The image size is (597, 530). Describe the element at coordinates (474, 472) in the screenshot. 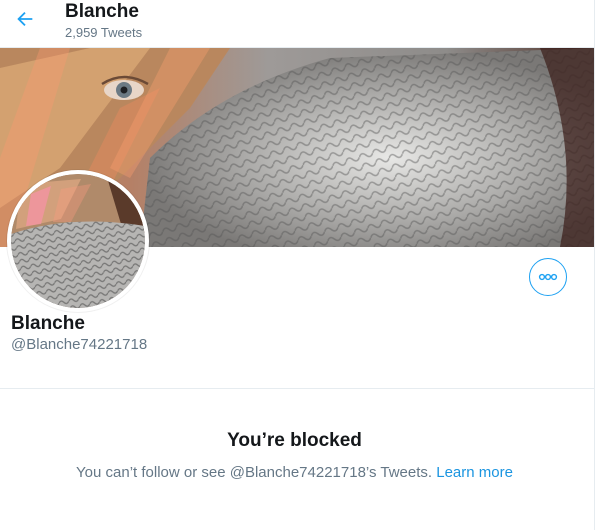

I see `learn-more-link: Learn more` at that location.